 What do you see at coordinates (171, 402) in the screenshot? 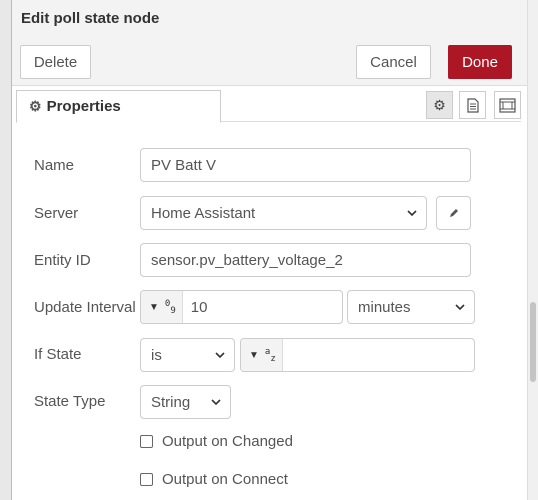
I see `state-type-value: String` at bounding box center [171, 402].